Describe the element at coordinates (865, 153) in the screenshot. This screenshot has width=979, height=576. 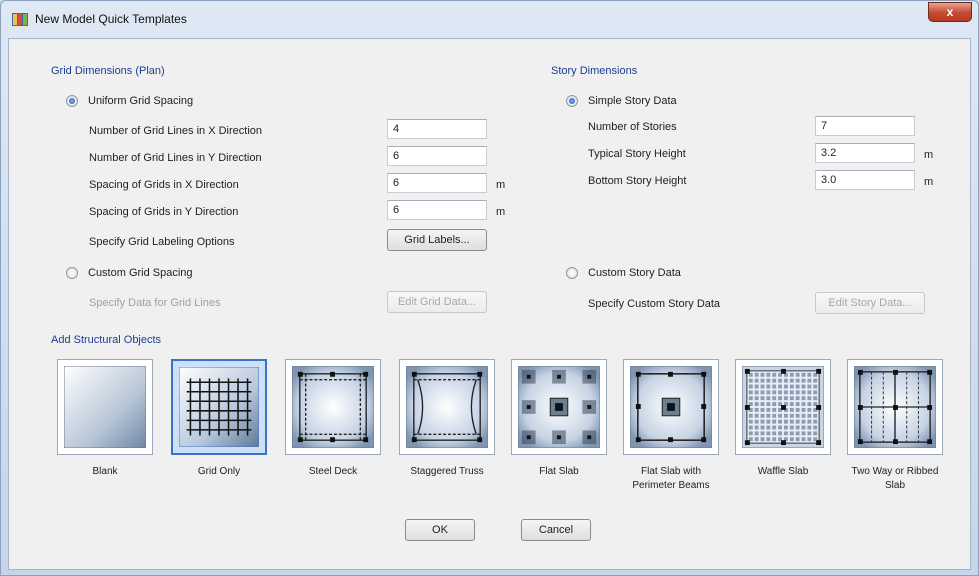
I see `typical-story-height-input: 3.2` at that location.